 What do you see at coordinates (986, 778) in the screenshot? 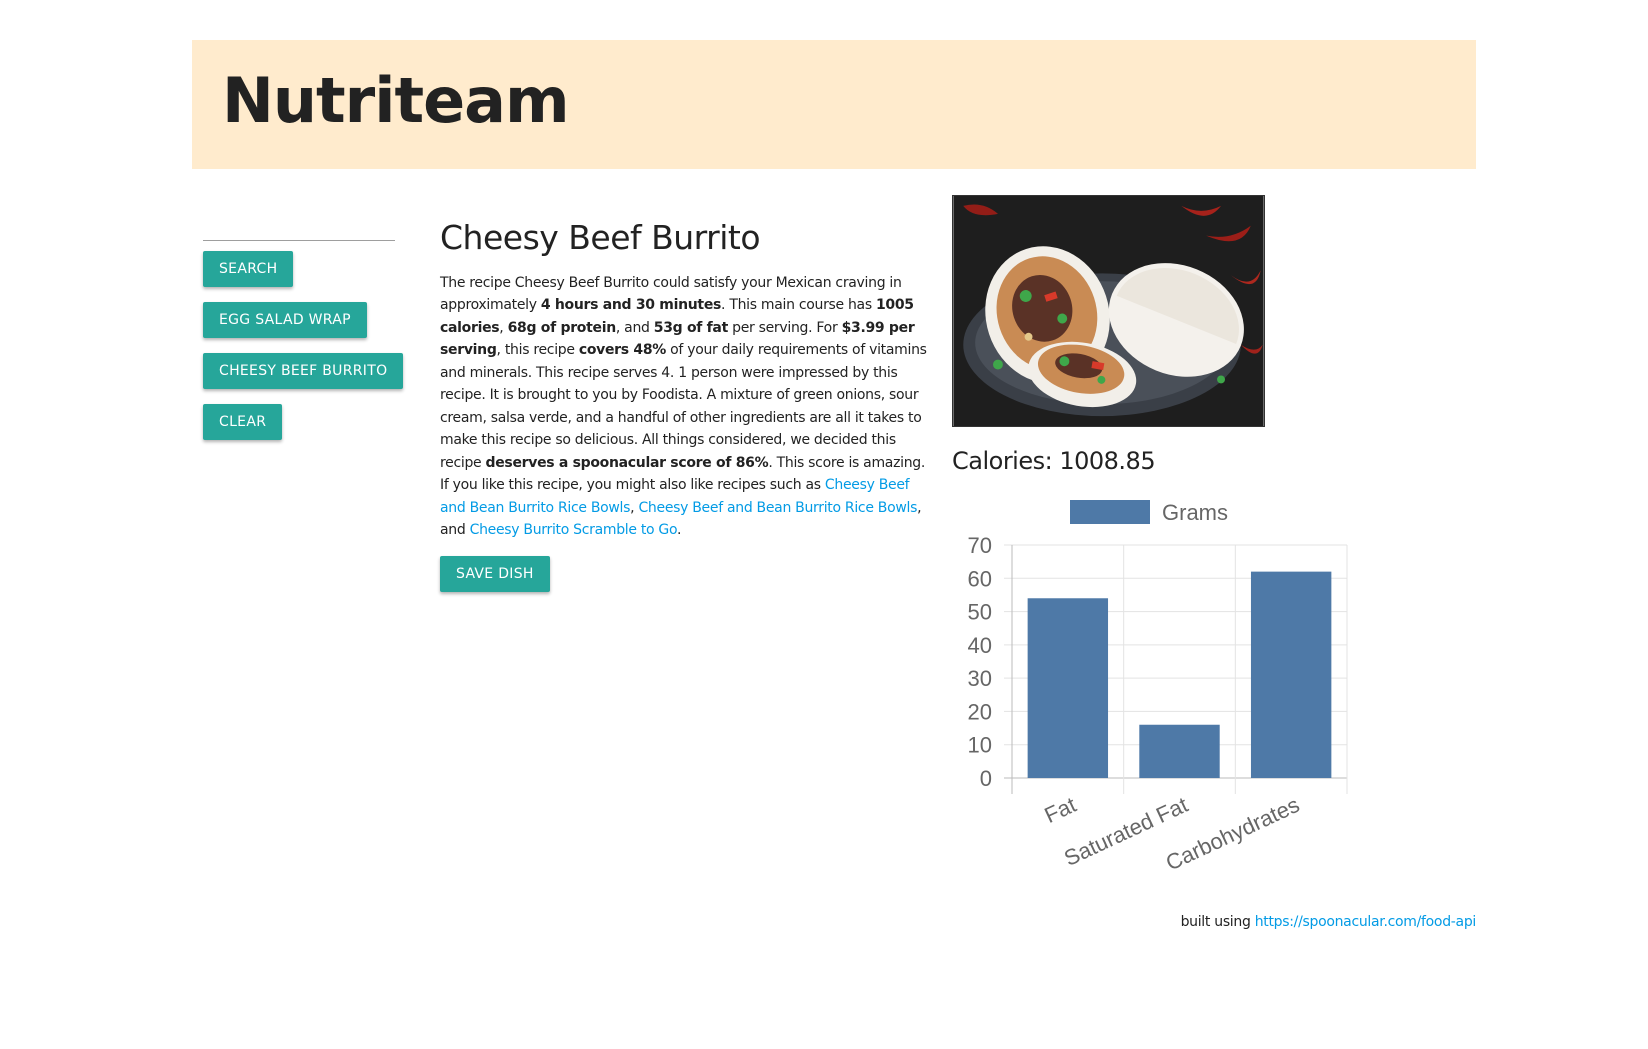
I see `y-tick-label: 0` at bounding box center [986, 778].